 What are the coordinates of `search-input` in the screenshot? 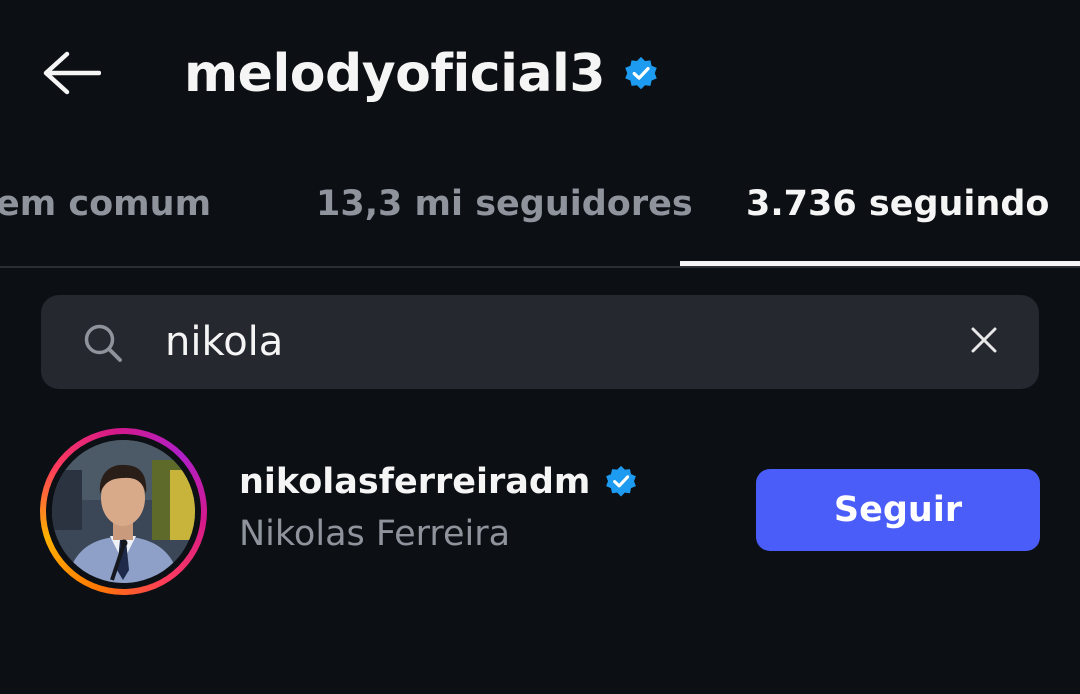 It's located at (545, 342).